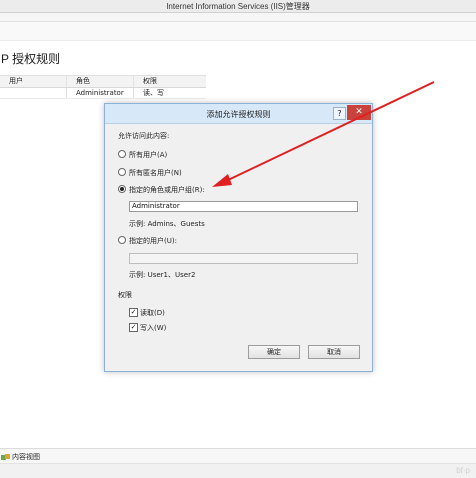 The width and height of the screenshot is (476, 478). Describe the element at coordinates (26, 457) in the screenshot. I see `content-view-label: 内容视图` at that location.